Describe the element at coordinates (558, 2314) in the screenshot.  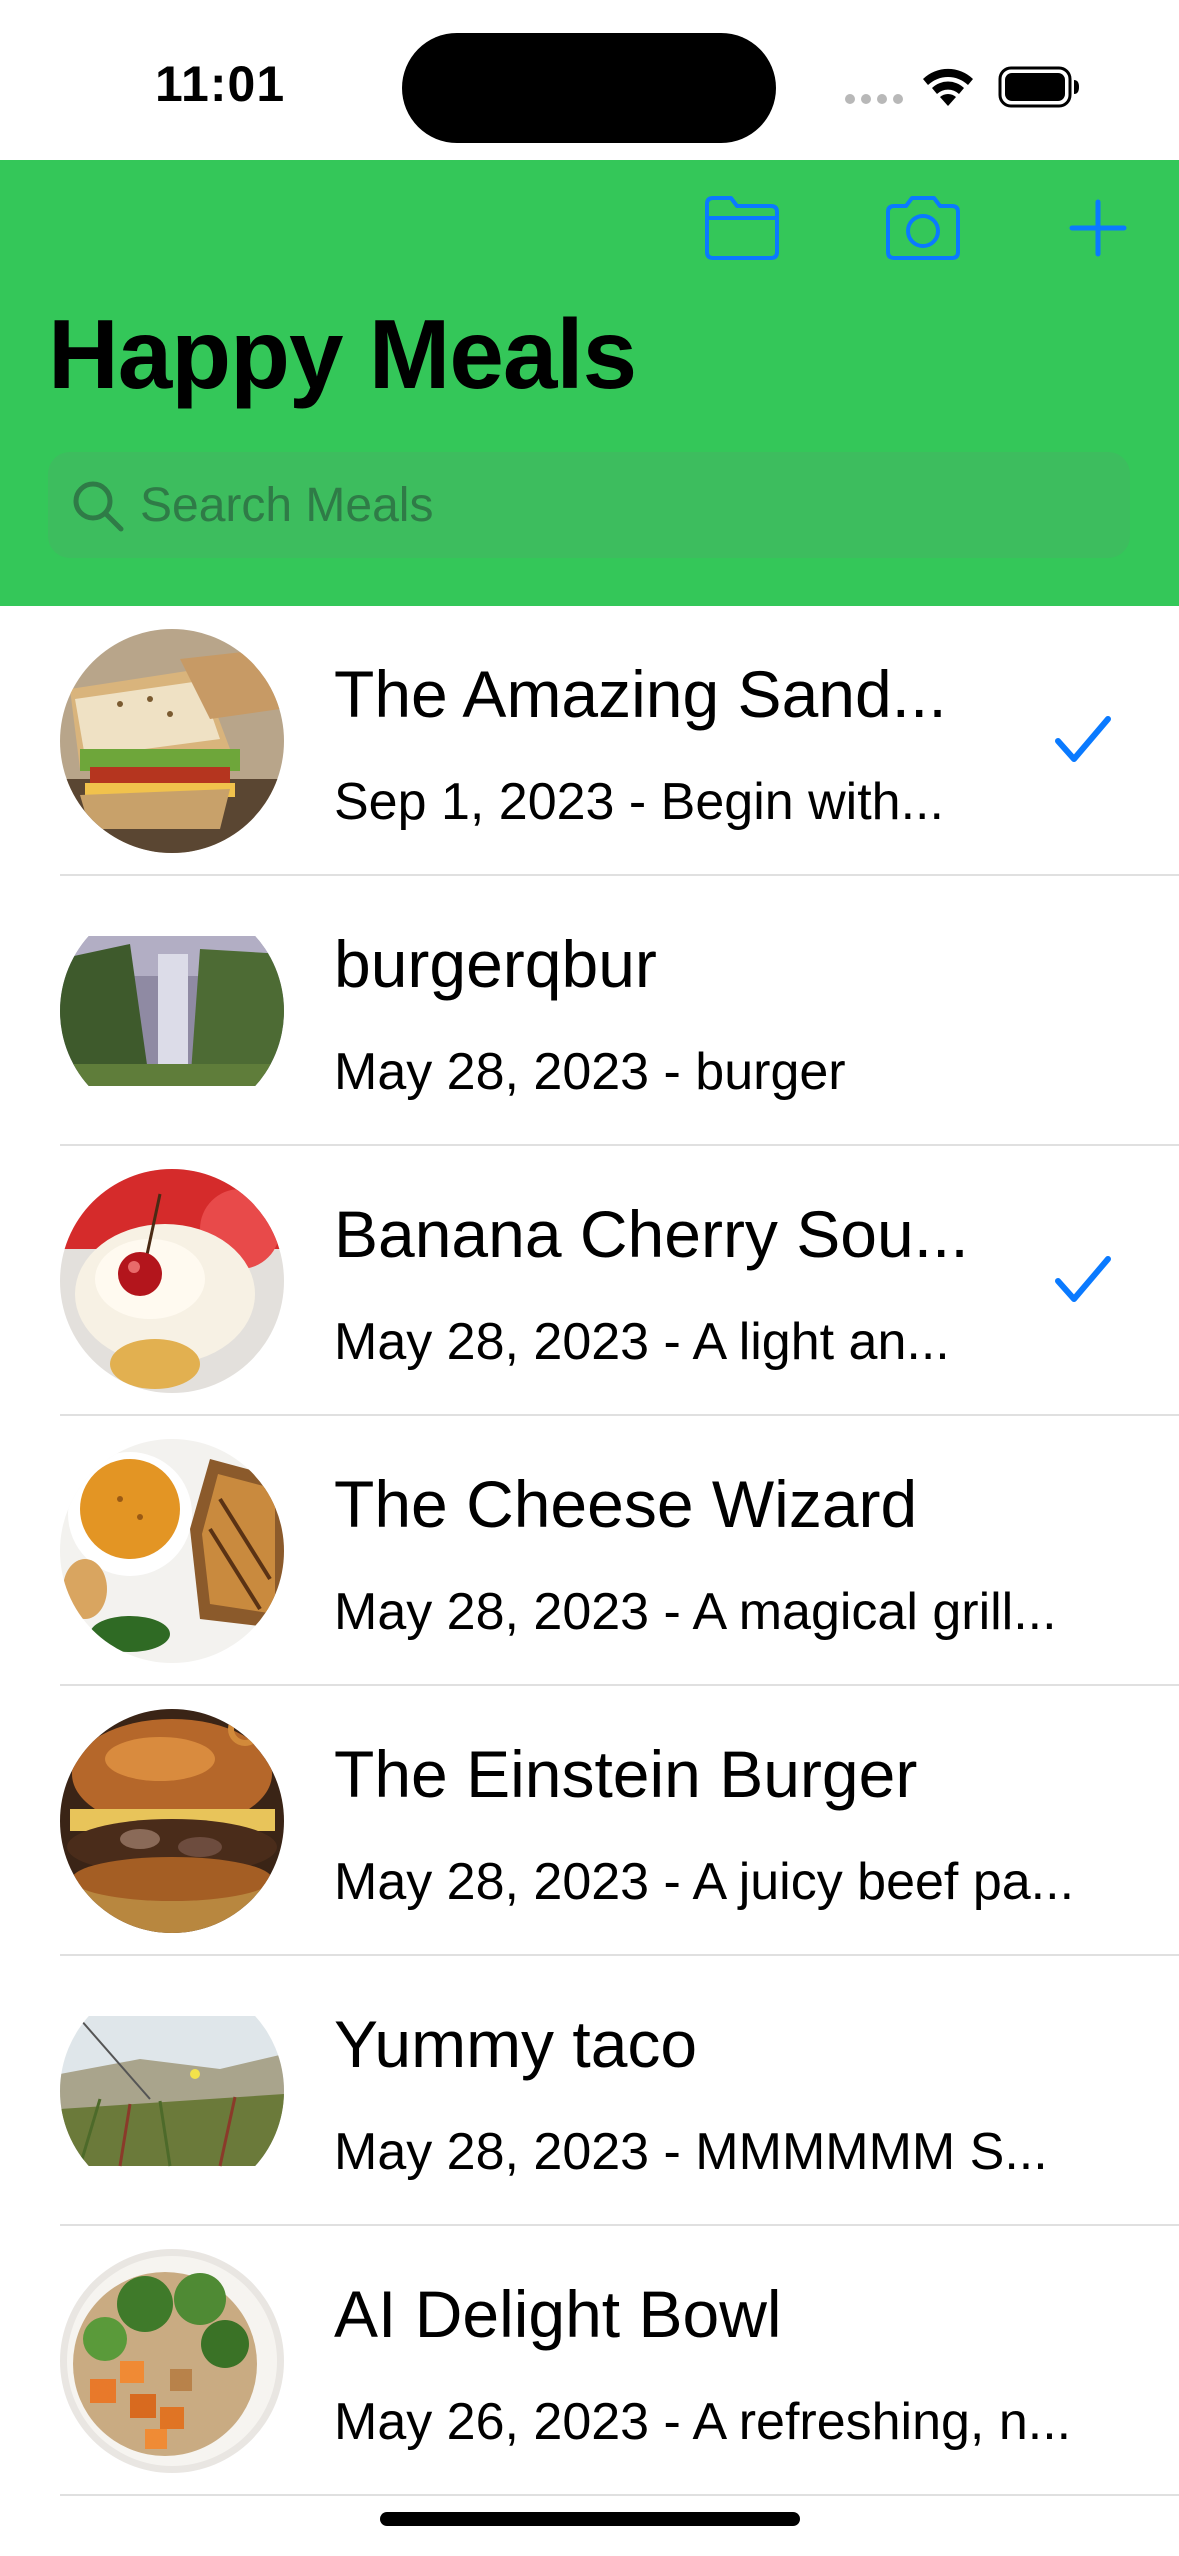
I see `meal-title: AI Delight Bowl` at that location.